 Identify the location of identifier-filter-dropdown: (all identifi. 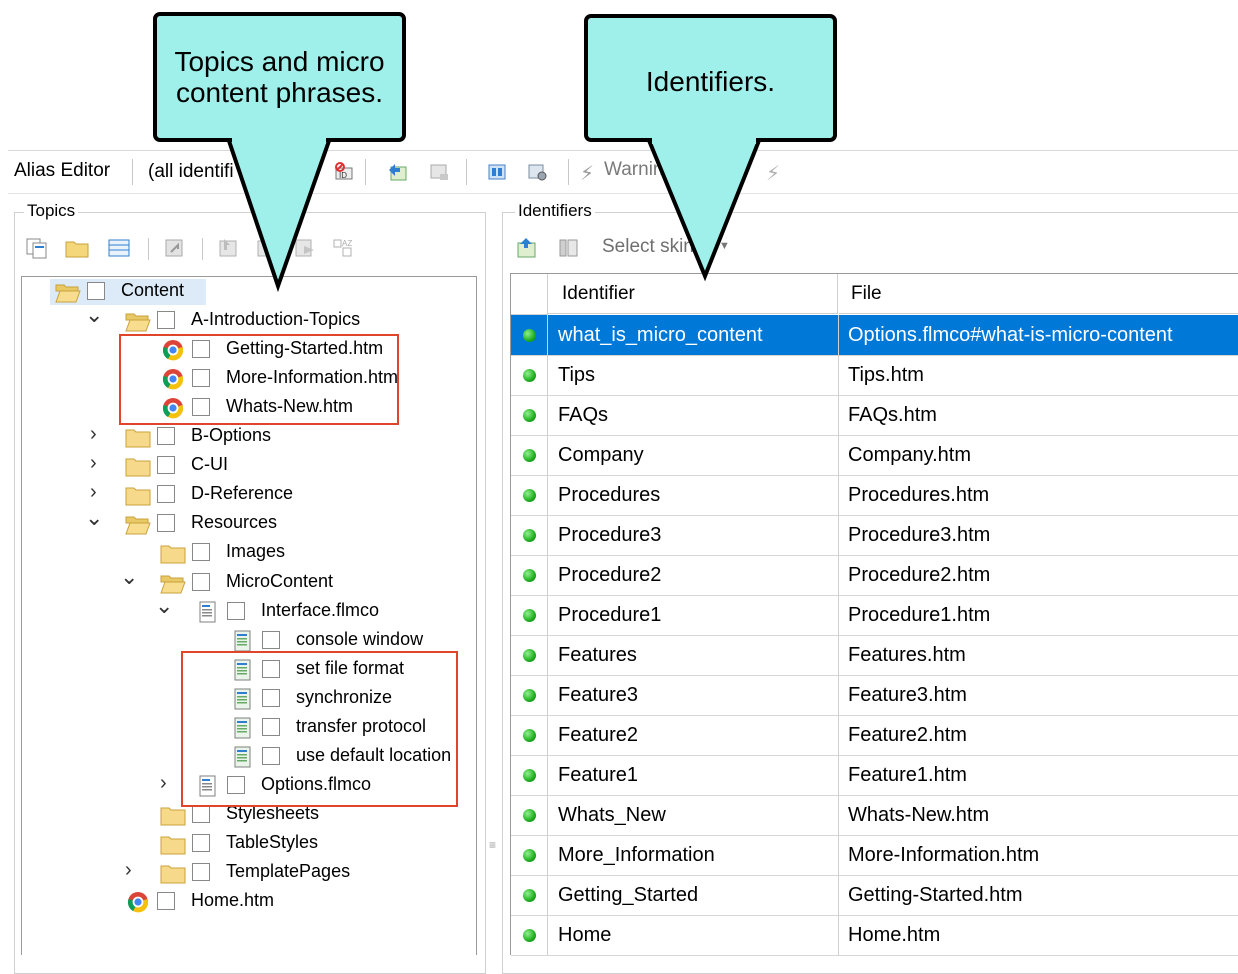
(191, 172).